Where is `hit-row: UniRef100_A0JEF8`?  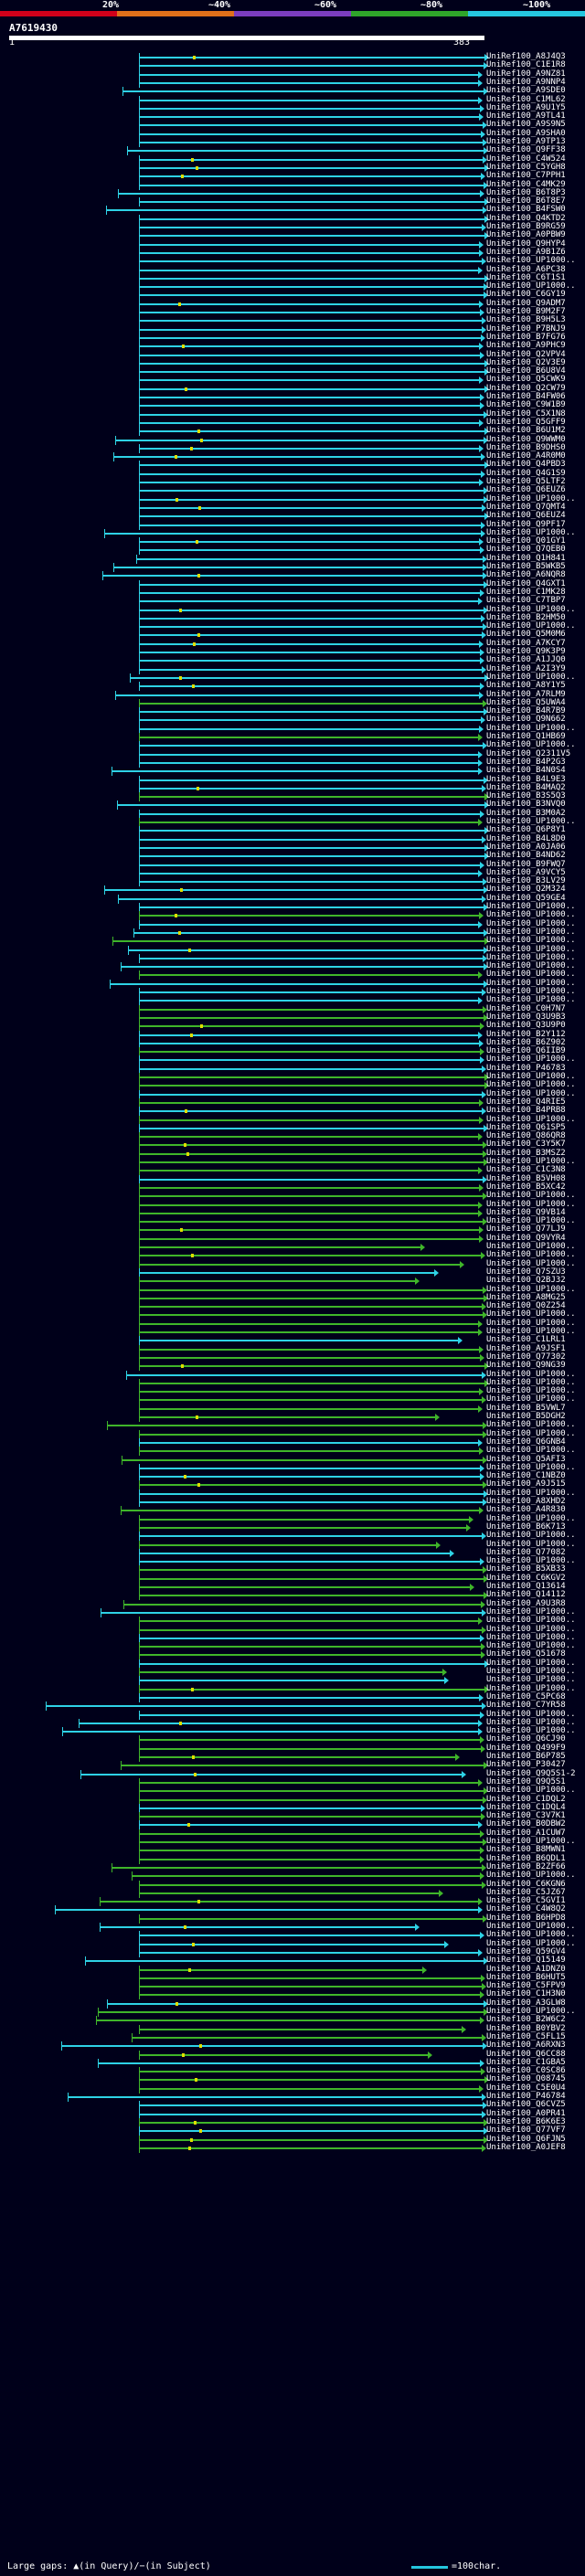
hit-row: UniRef100_A0JEF8 is located at coordinates (293, 2148).